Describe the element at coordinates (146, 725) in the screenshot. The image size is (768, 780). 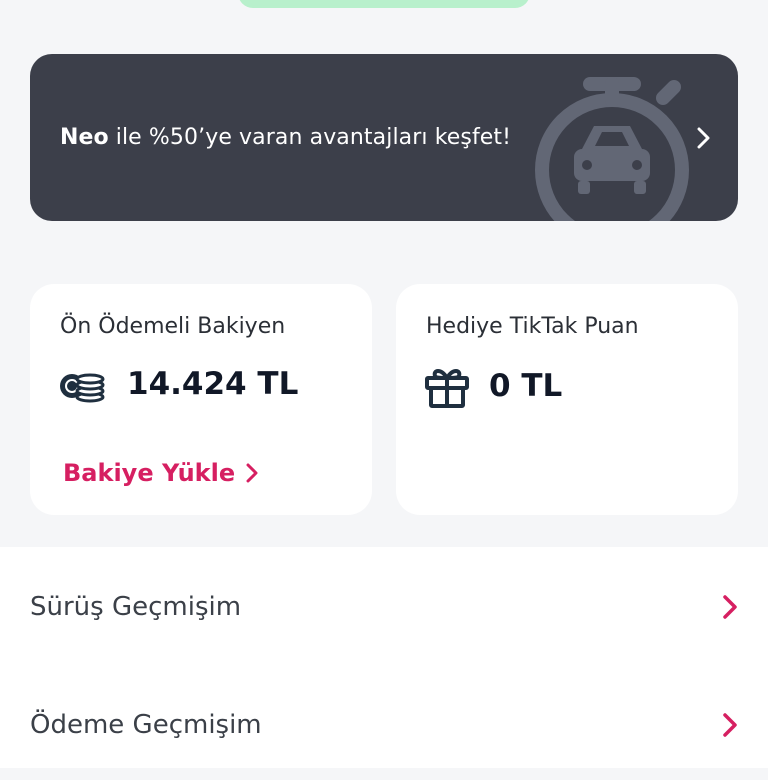
I see `menu-item-label: Ödeme Geçmişim` at that location.